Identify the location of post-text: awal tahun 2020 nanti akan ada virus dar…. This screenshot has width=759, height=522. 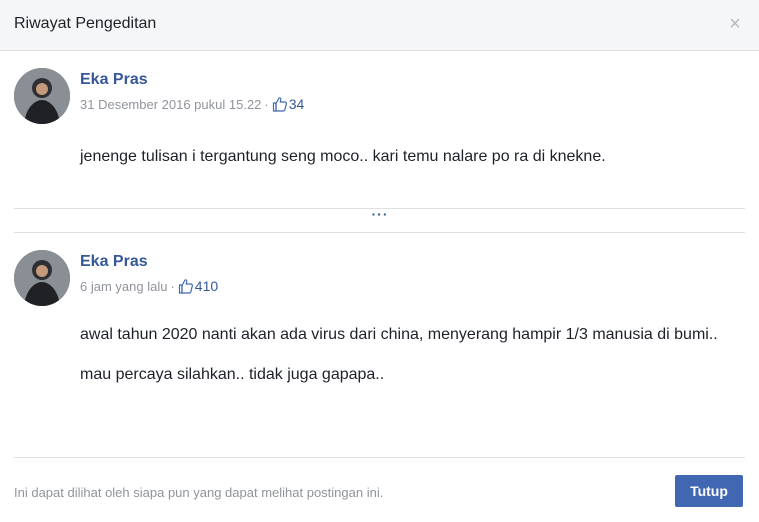
(400, 355).